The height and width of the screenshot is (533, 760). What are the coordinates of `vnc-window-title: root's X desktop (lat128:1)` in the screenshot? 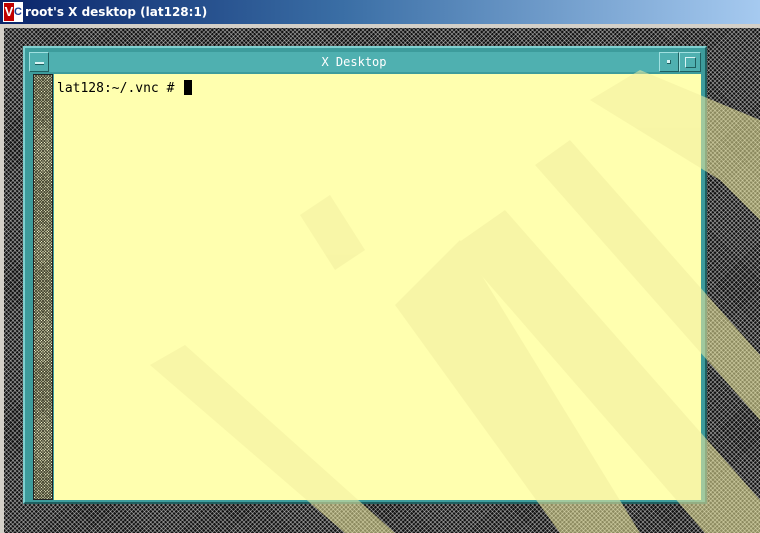 It's located at (116, 12).